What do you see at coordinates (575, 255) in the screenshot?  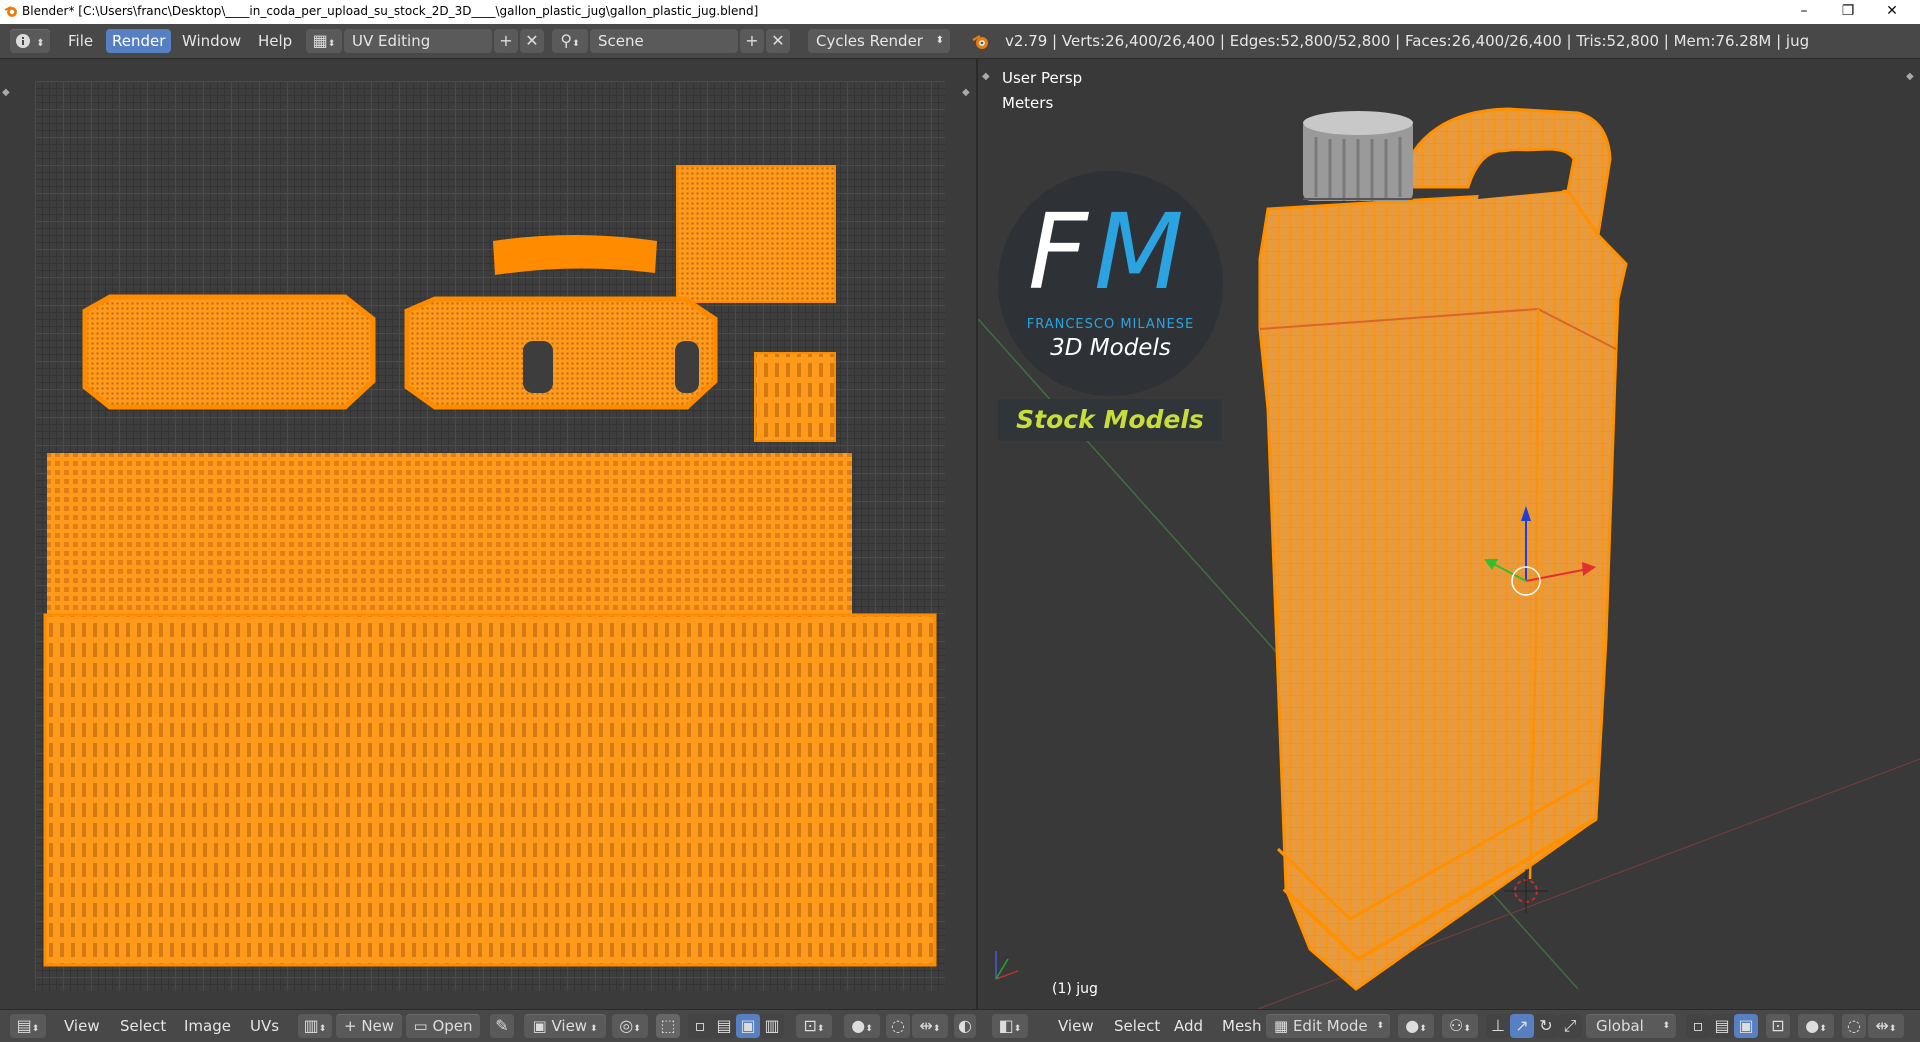 I see `uv-island-cap-strip` at bounding box center [575, 255].